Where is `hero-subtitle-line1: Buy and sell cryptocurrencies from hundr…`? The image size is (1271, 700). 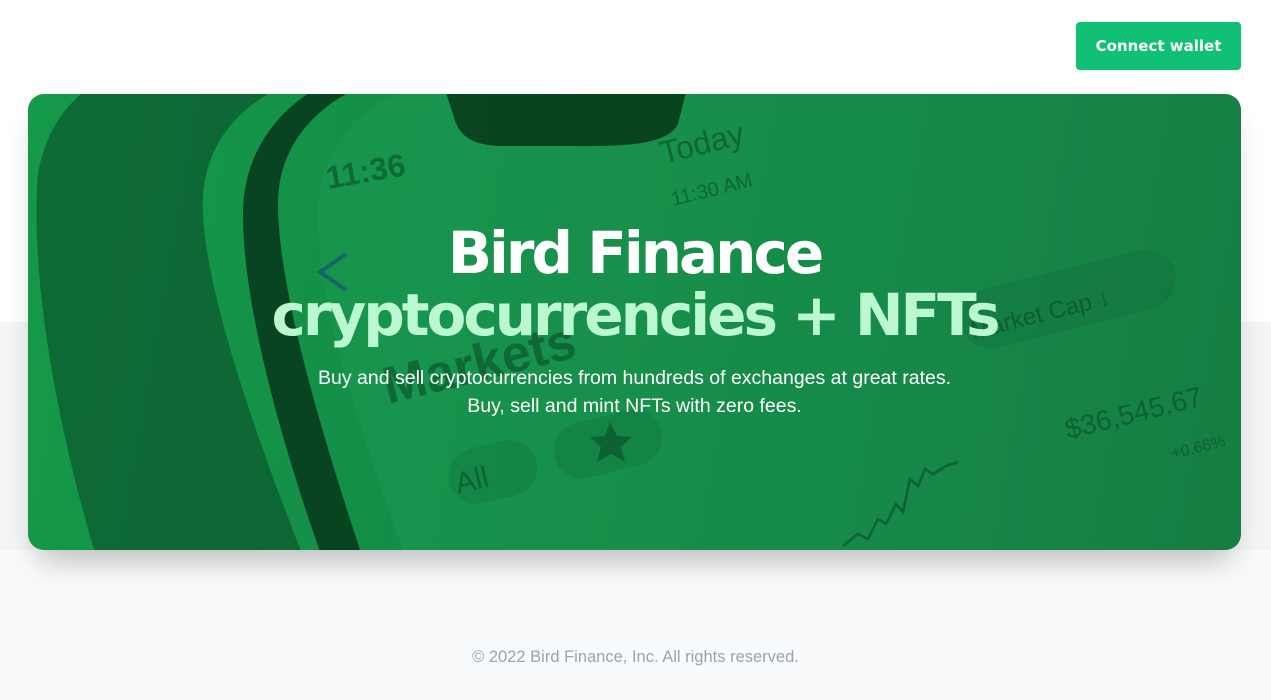
hero-subtitle-line1: Buy and sell cryptocurrencies from hundr… is located at coordinates (634, 378).